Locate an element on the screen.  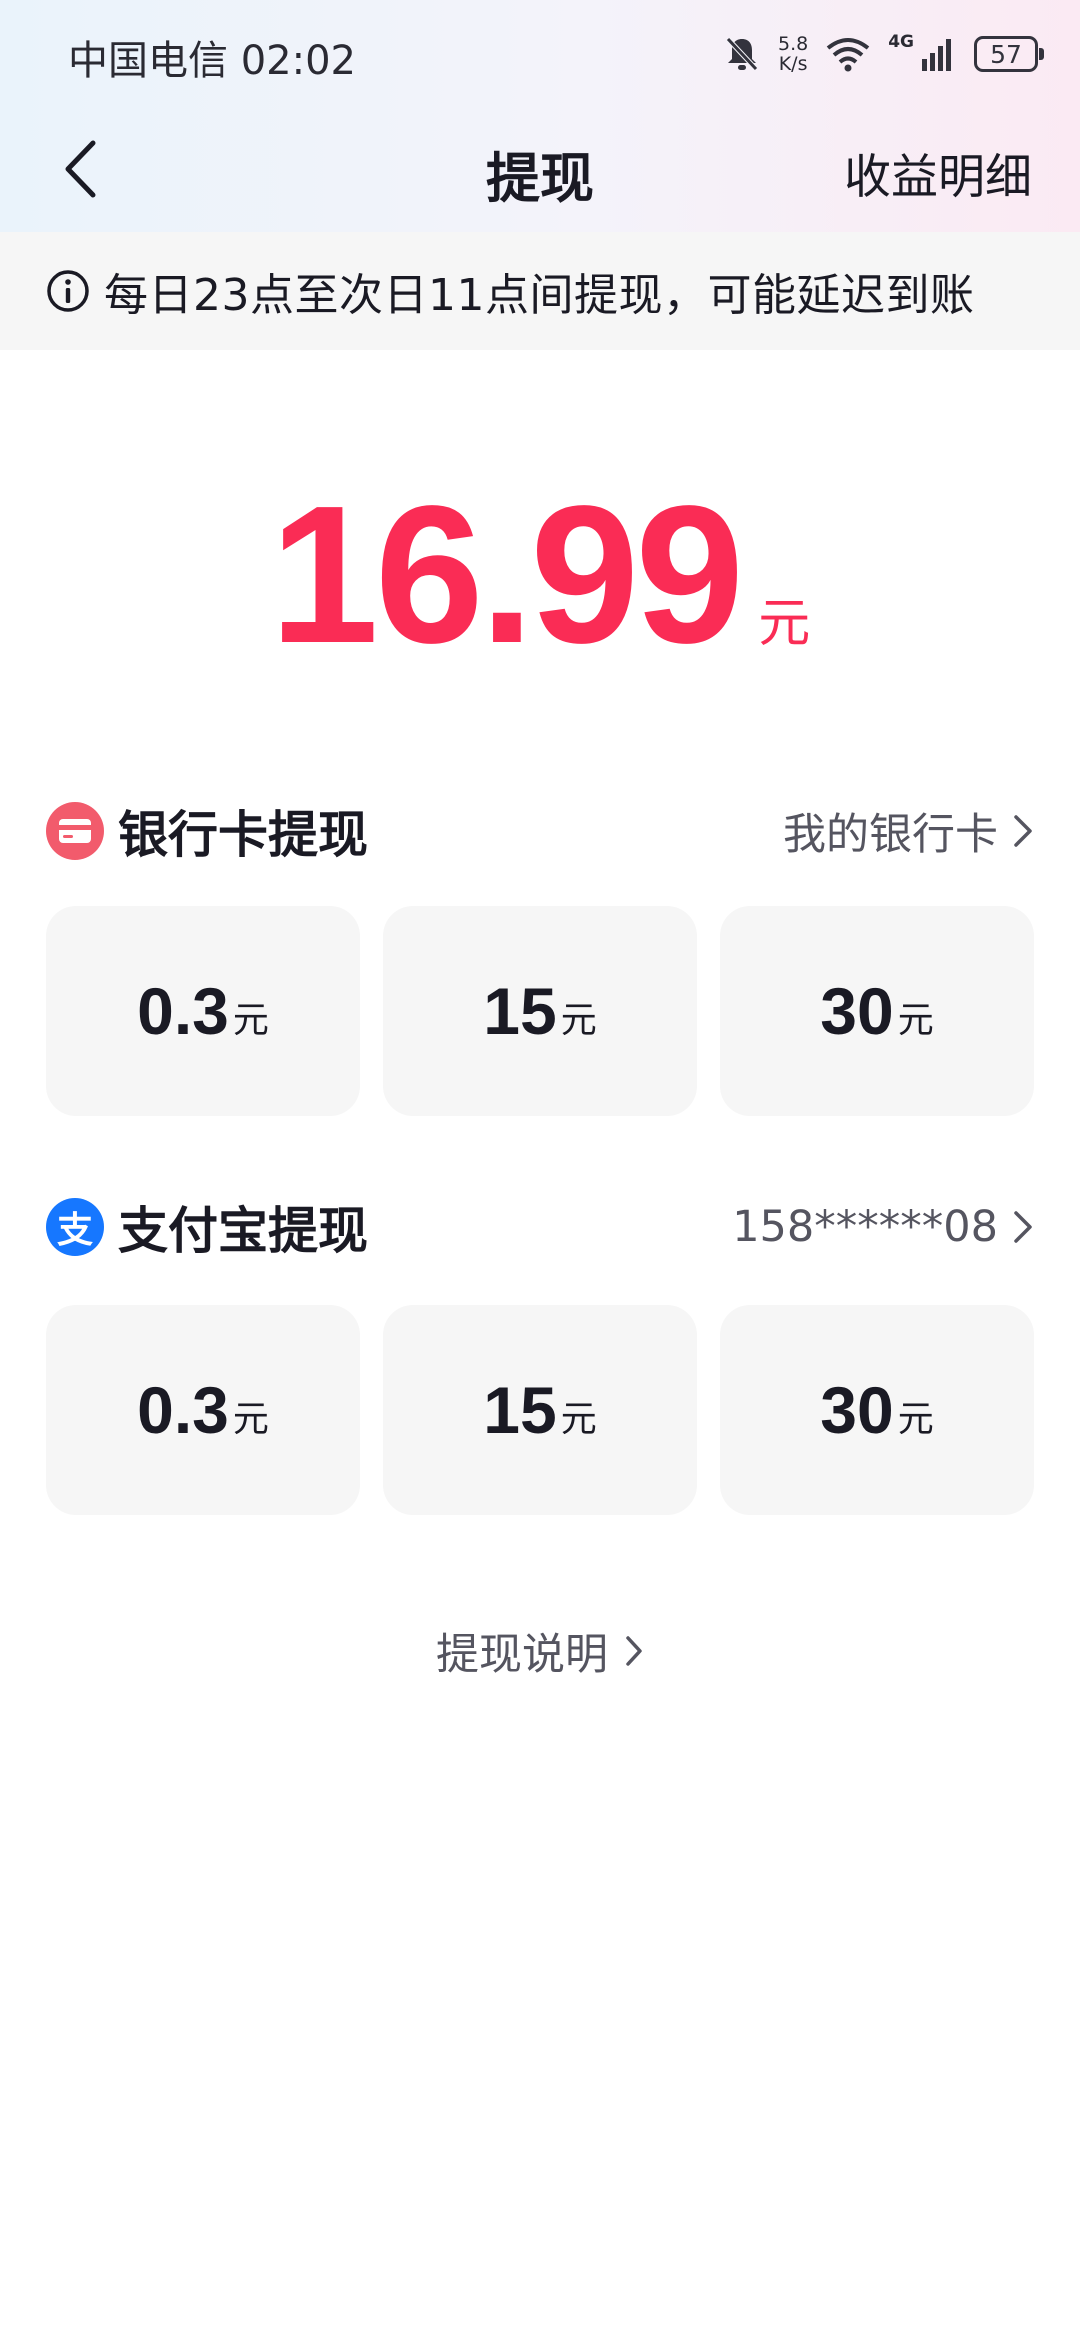
balance-display: 16.99 元 is located at coordinates (540, 572).